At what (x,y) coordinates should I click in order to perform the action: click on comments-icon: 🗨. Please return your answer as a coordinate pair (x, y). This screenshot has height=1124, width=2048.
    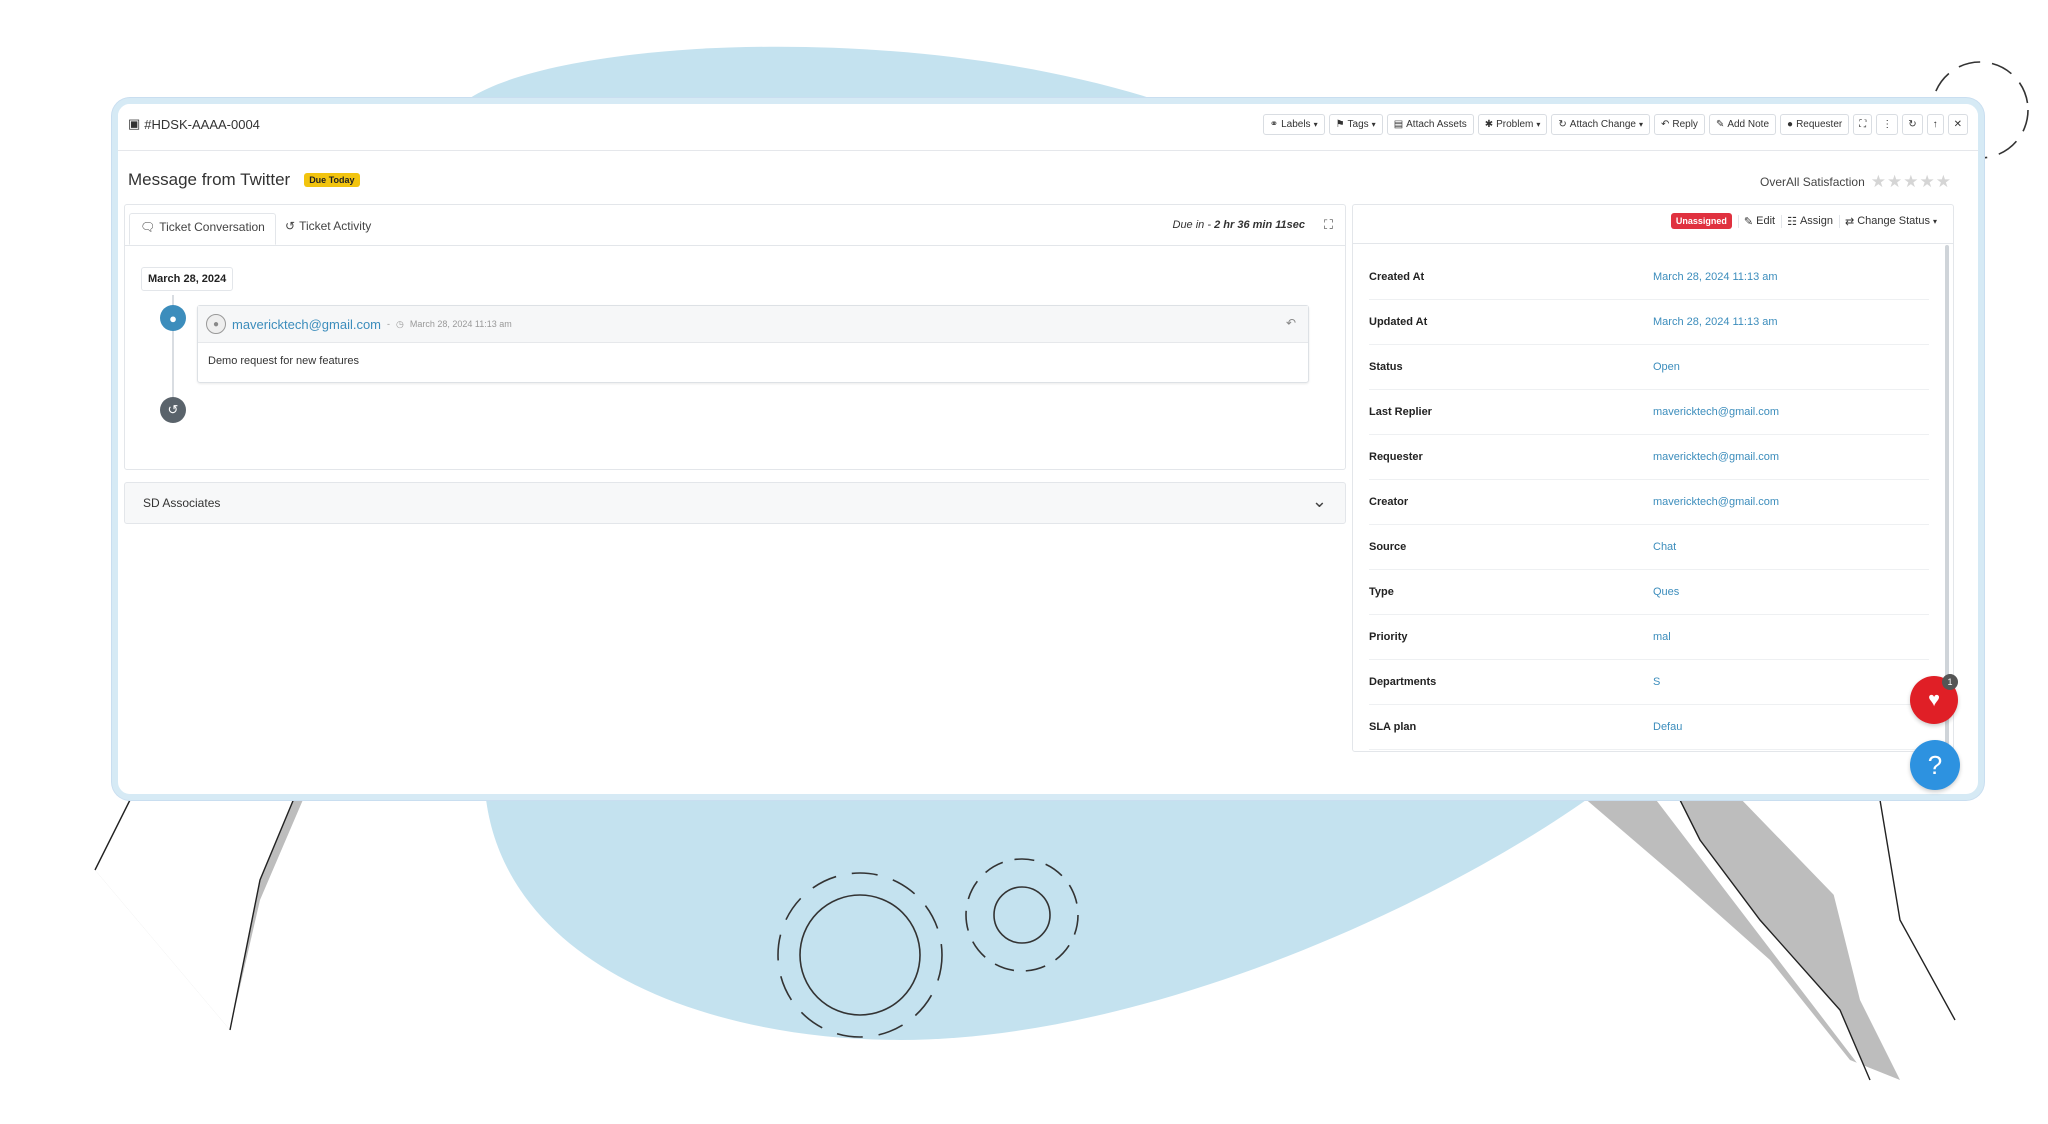
    Looking at the image, I should click on (148, 227).